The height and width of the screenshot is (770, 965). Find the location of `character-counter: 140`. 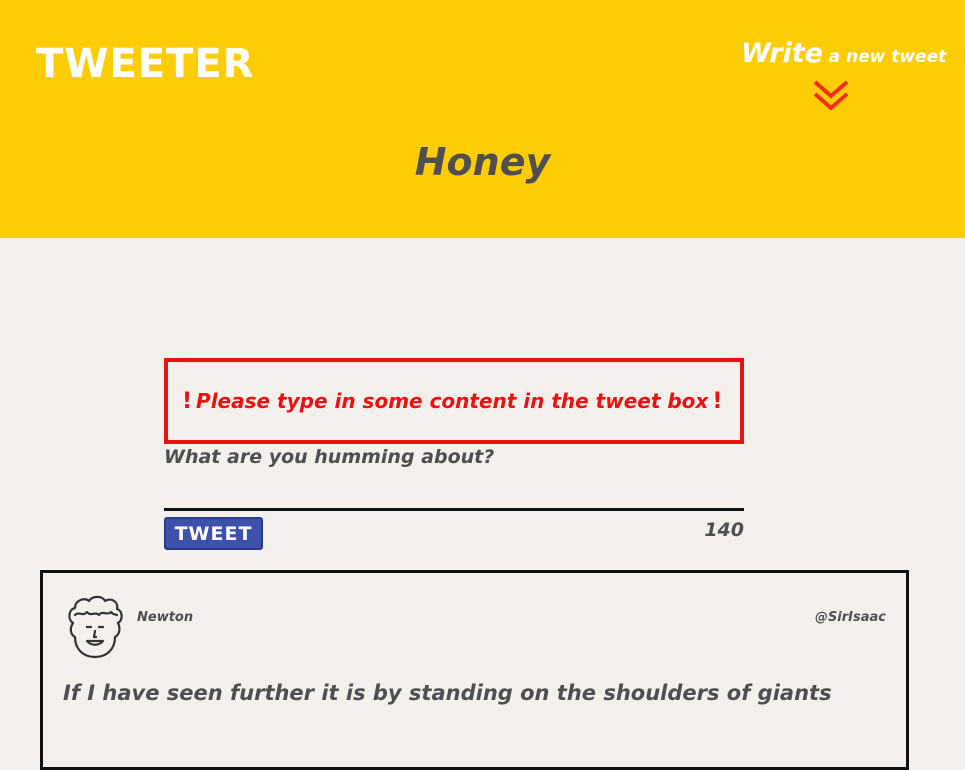

character-counter: 140 is located at coordinates (724, 530).